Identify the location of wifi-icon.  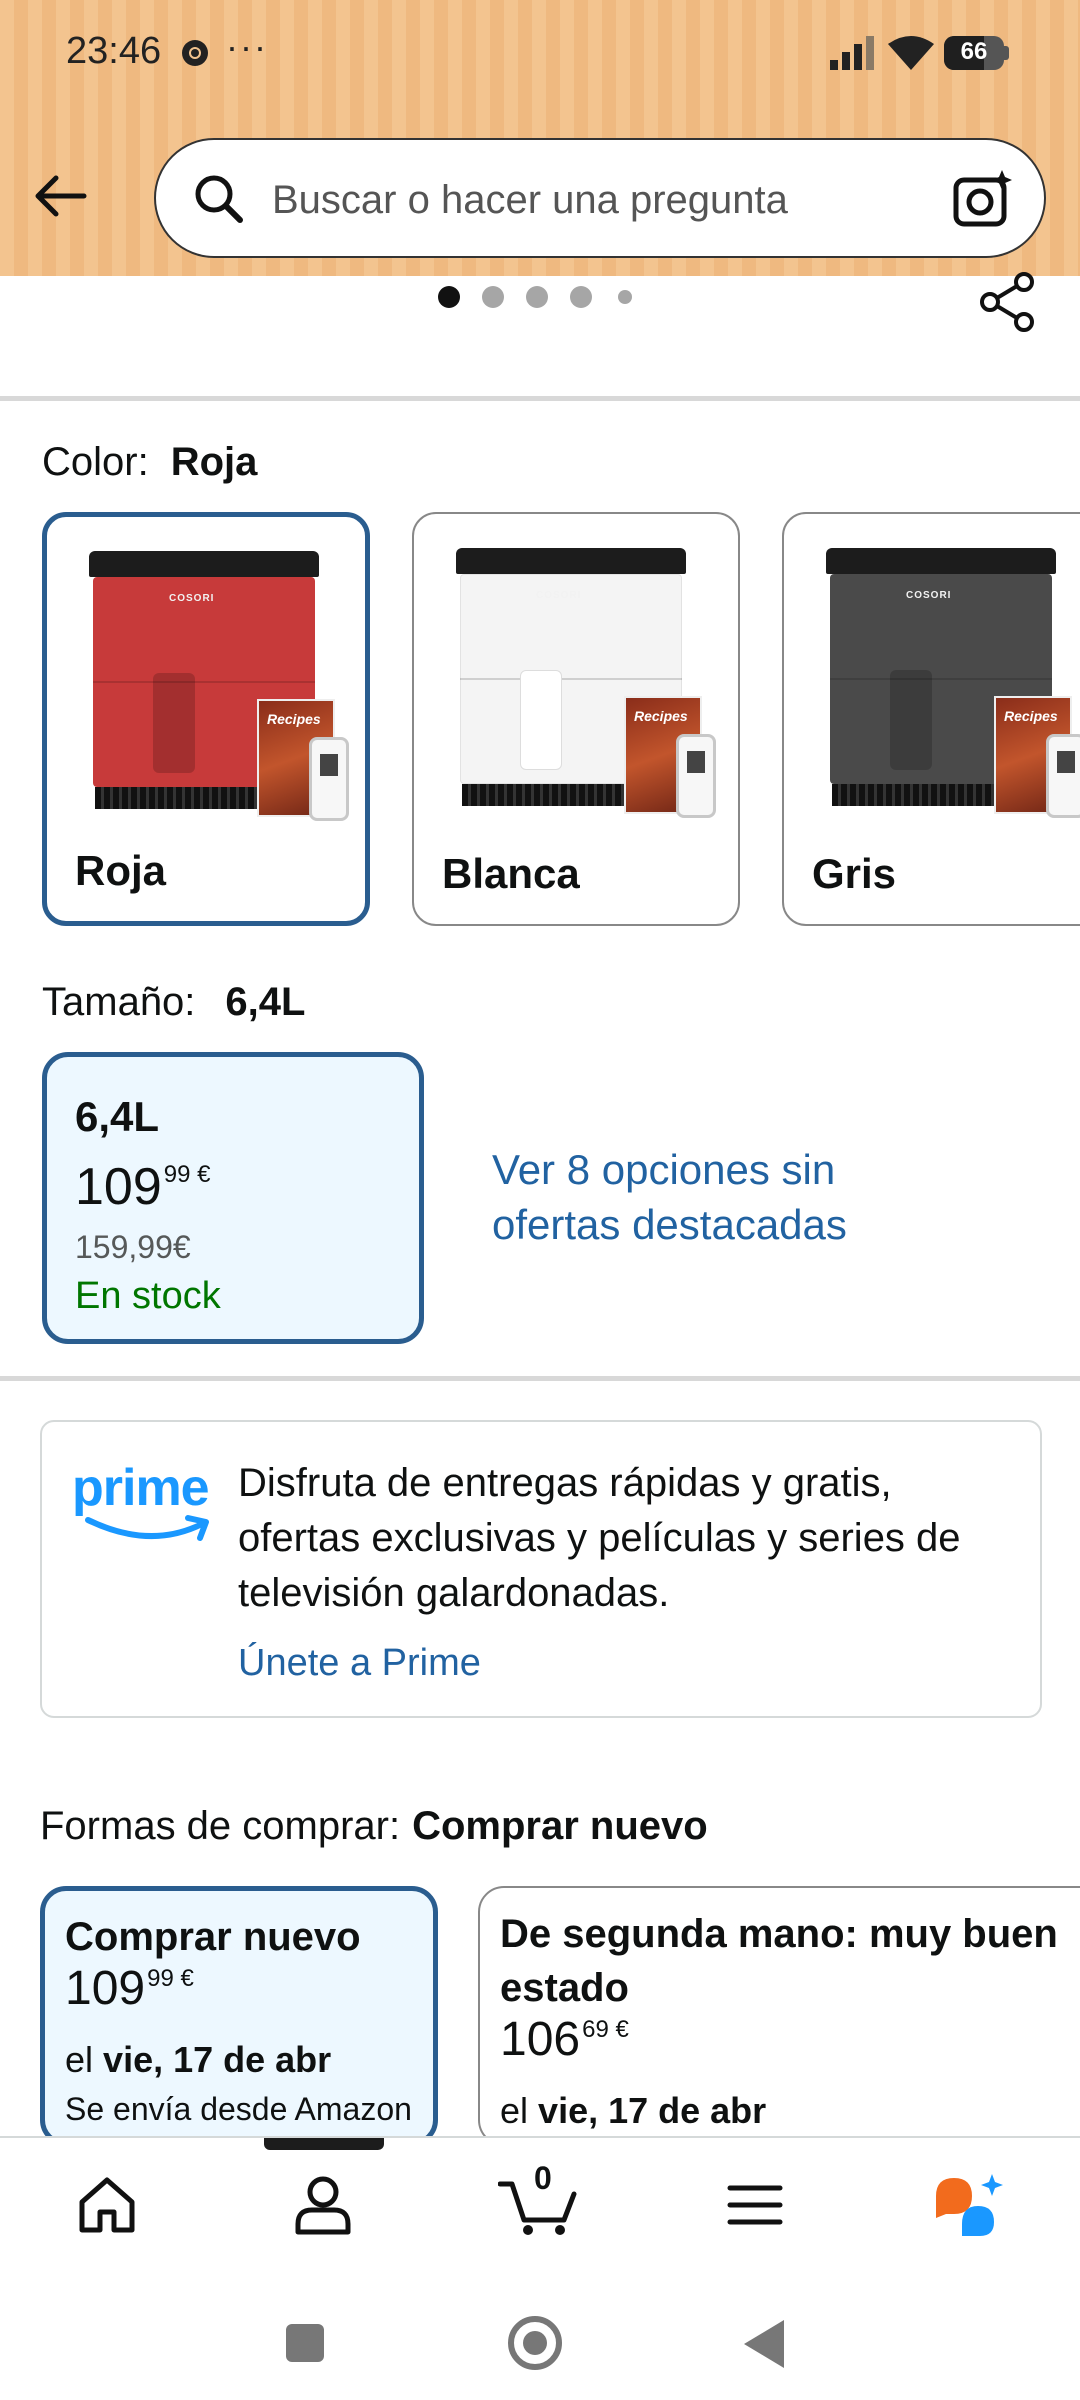
(911, 53).